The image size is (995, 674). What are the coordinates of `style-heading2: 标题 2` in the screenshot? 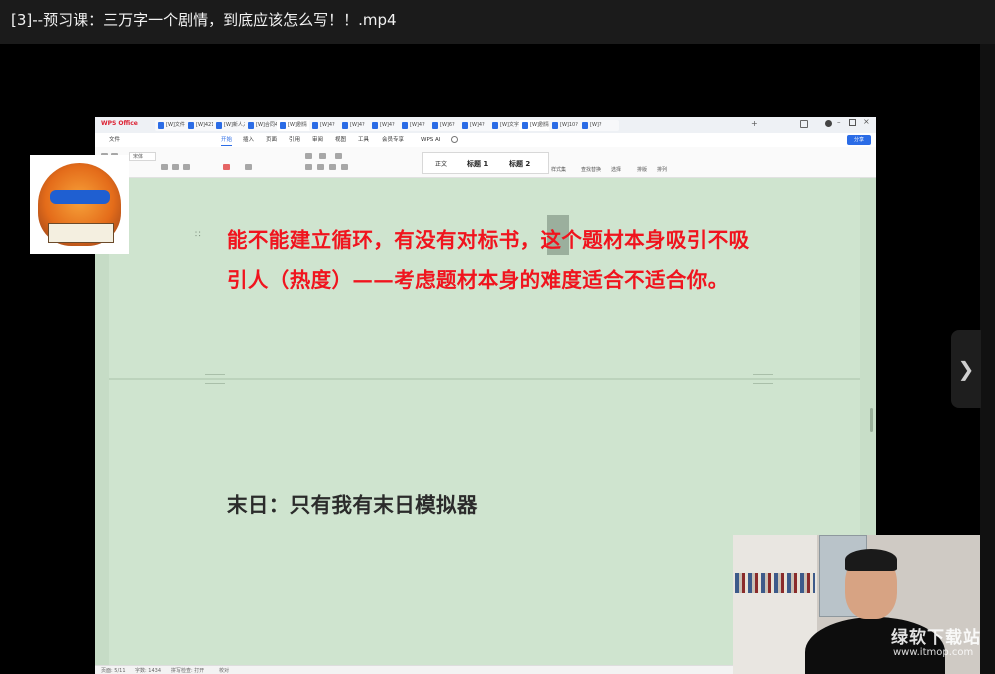 It's located at (519, 164).